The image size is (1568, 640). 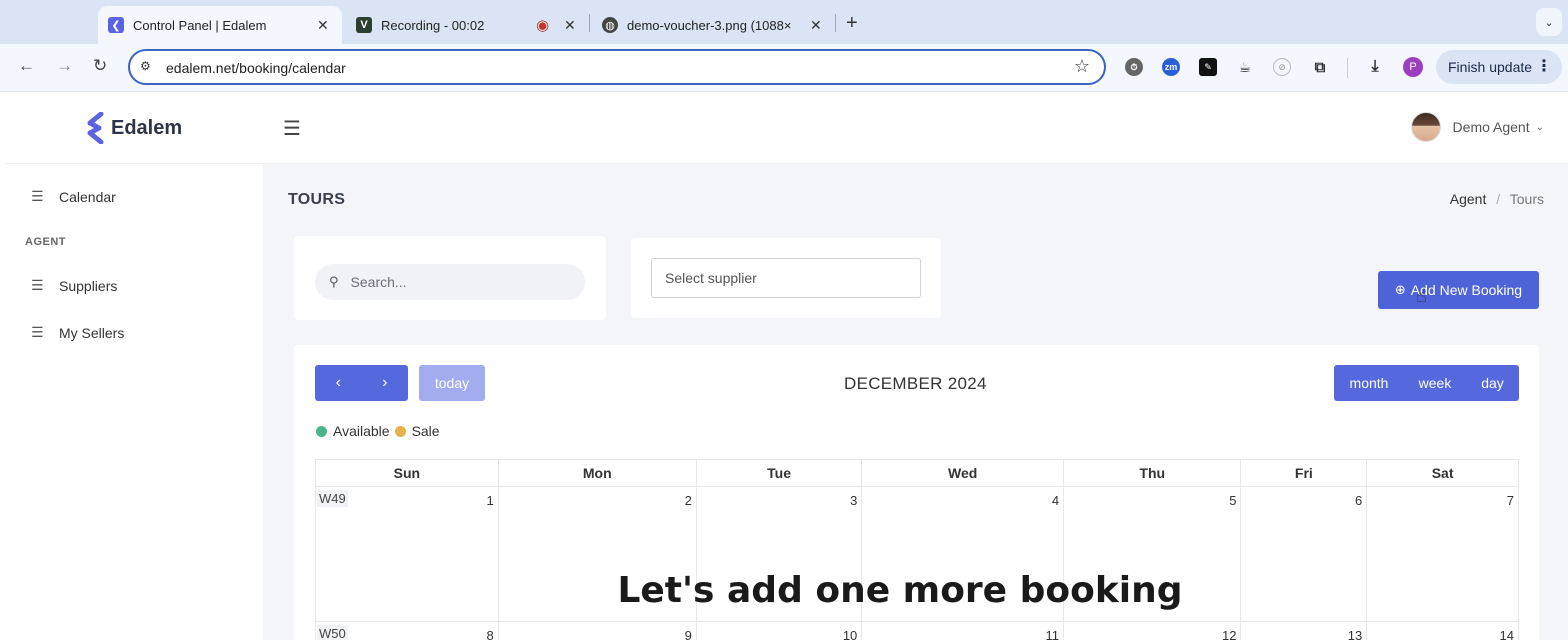 What do you see at coordinates (433, 25) in the screenshot?
I see `tab-title: Recording - 00:02` at bounding box center [433, 25].